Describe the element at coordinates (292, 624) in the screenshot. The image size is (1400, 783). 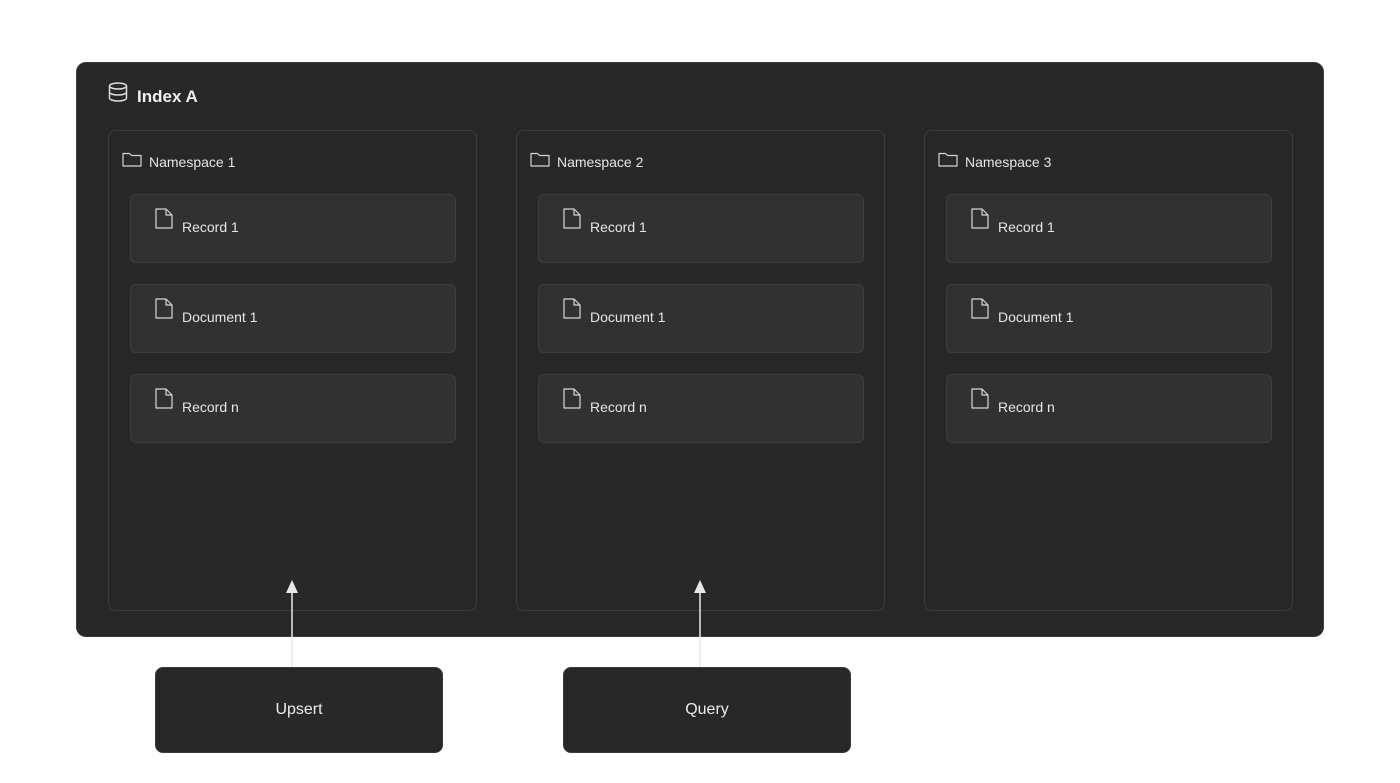
I see `upsert-arrow` at that location.